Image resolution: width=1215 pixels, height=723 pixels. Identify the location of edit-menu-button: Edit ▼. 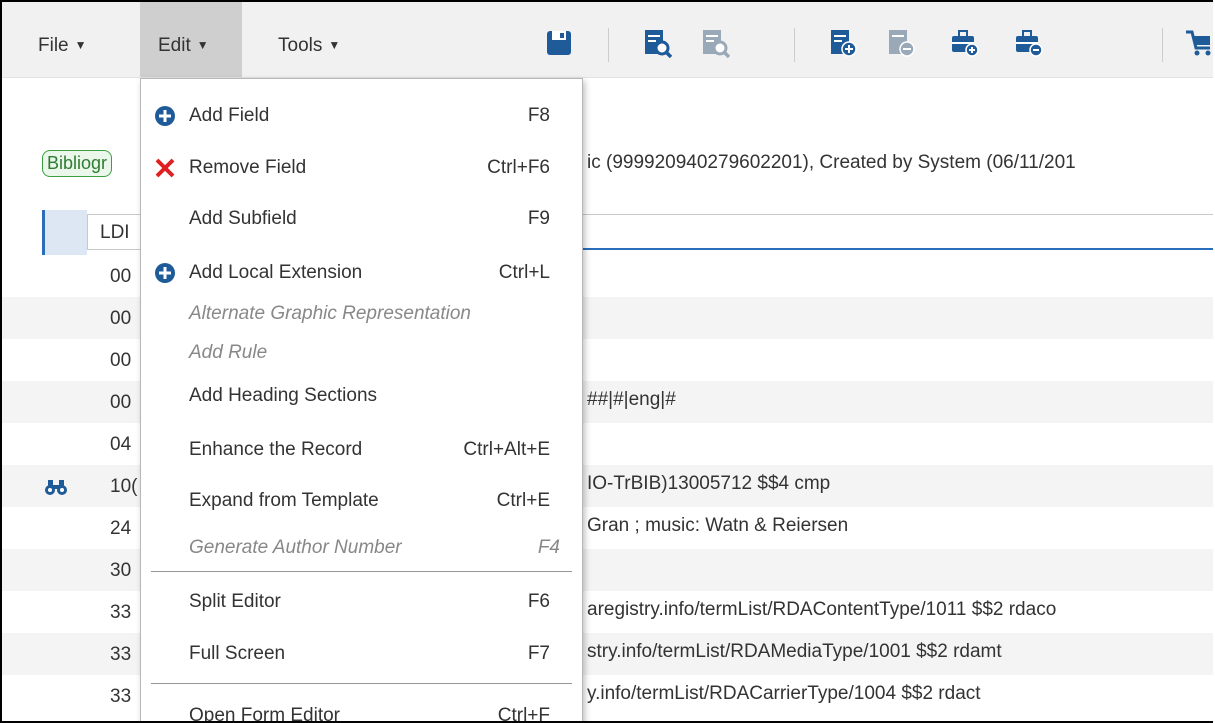
(191, 39).